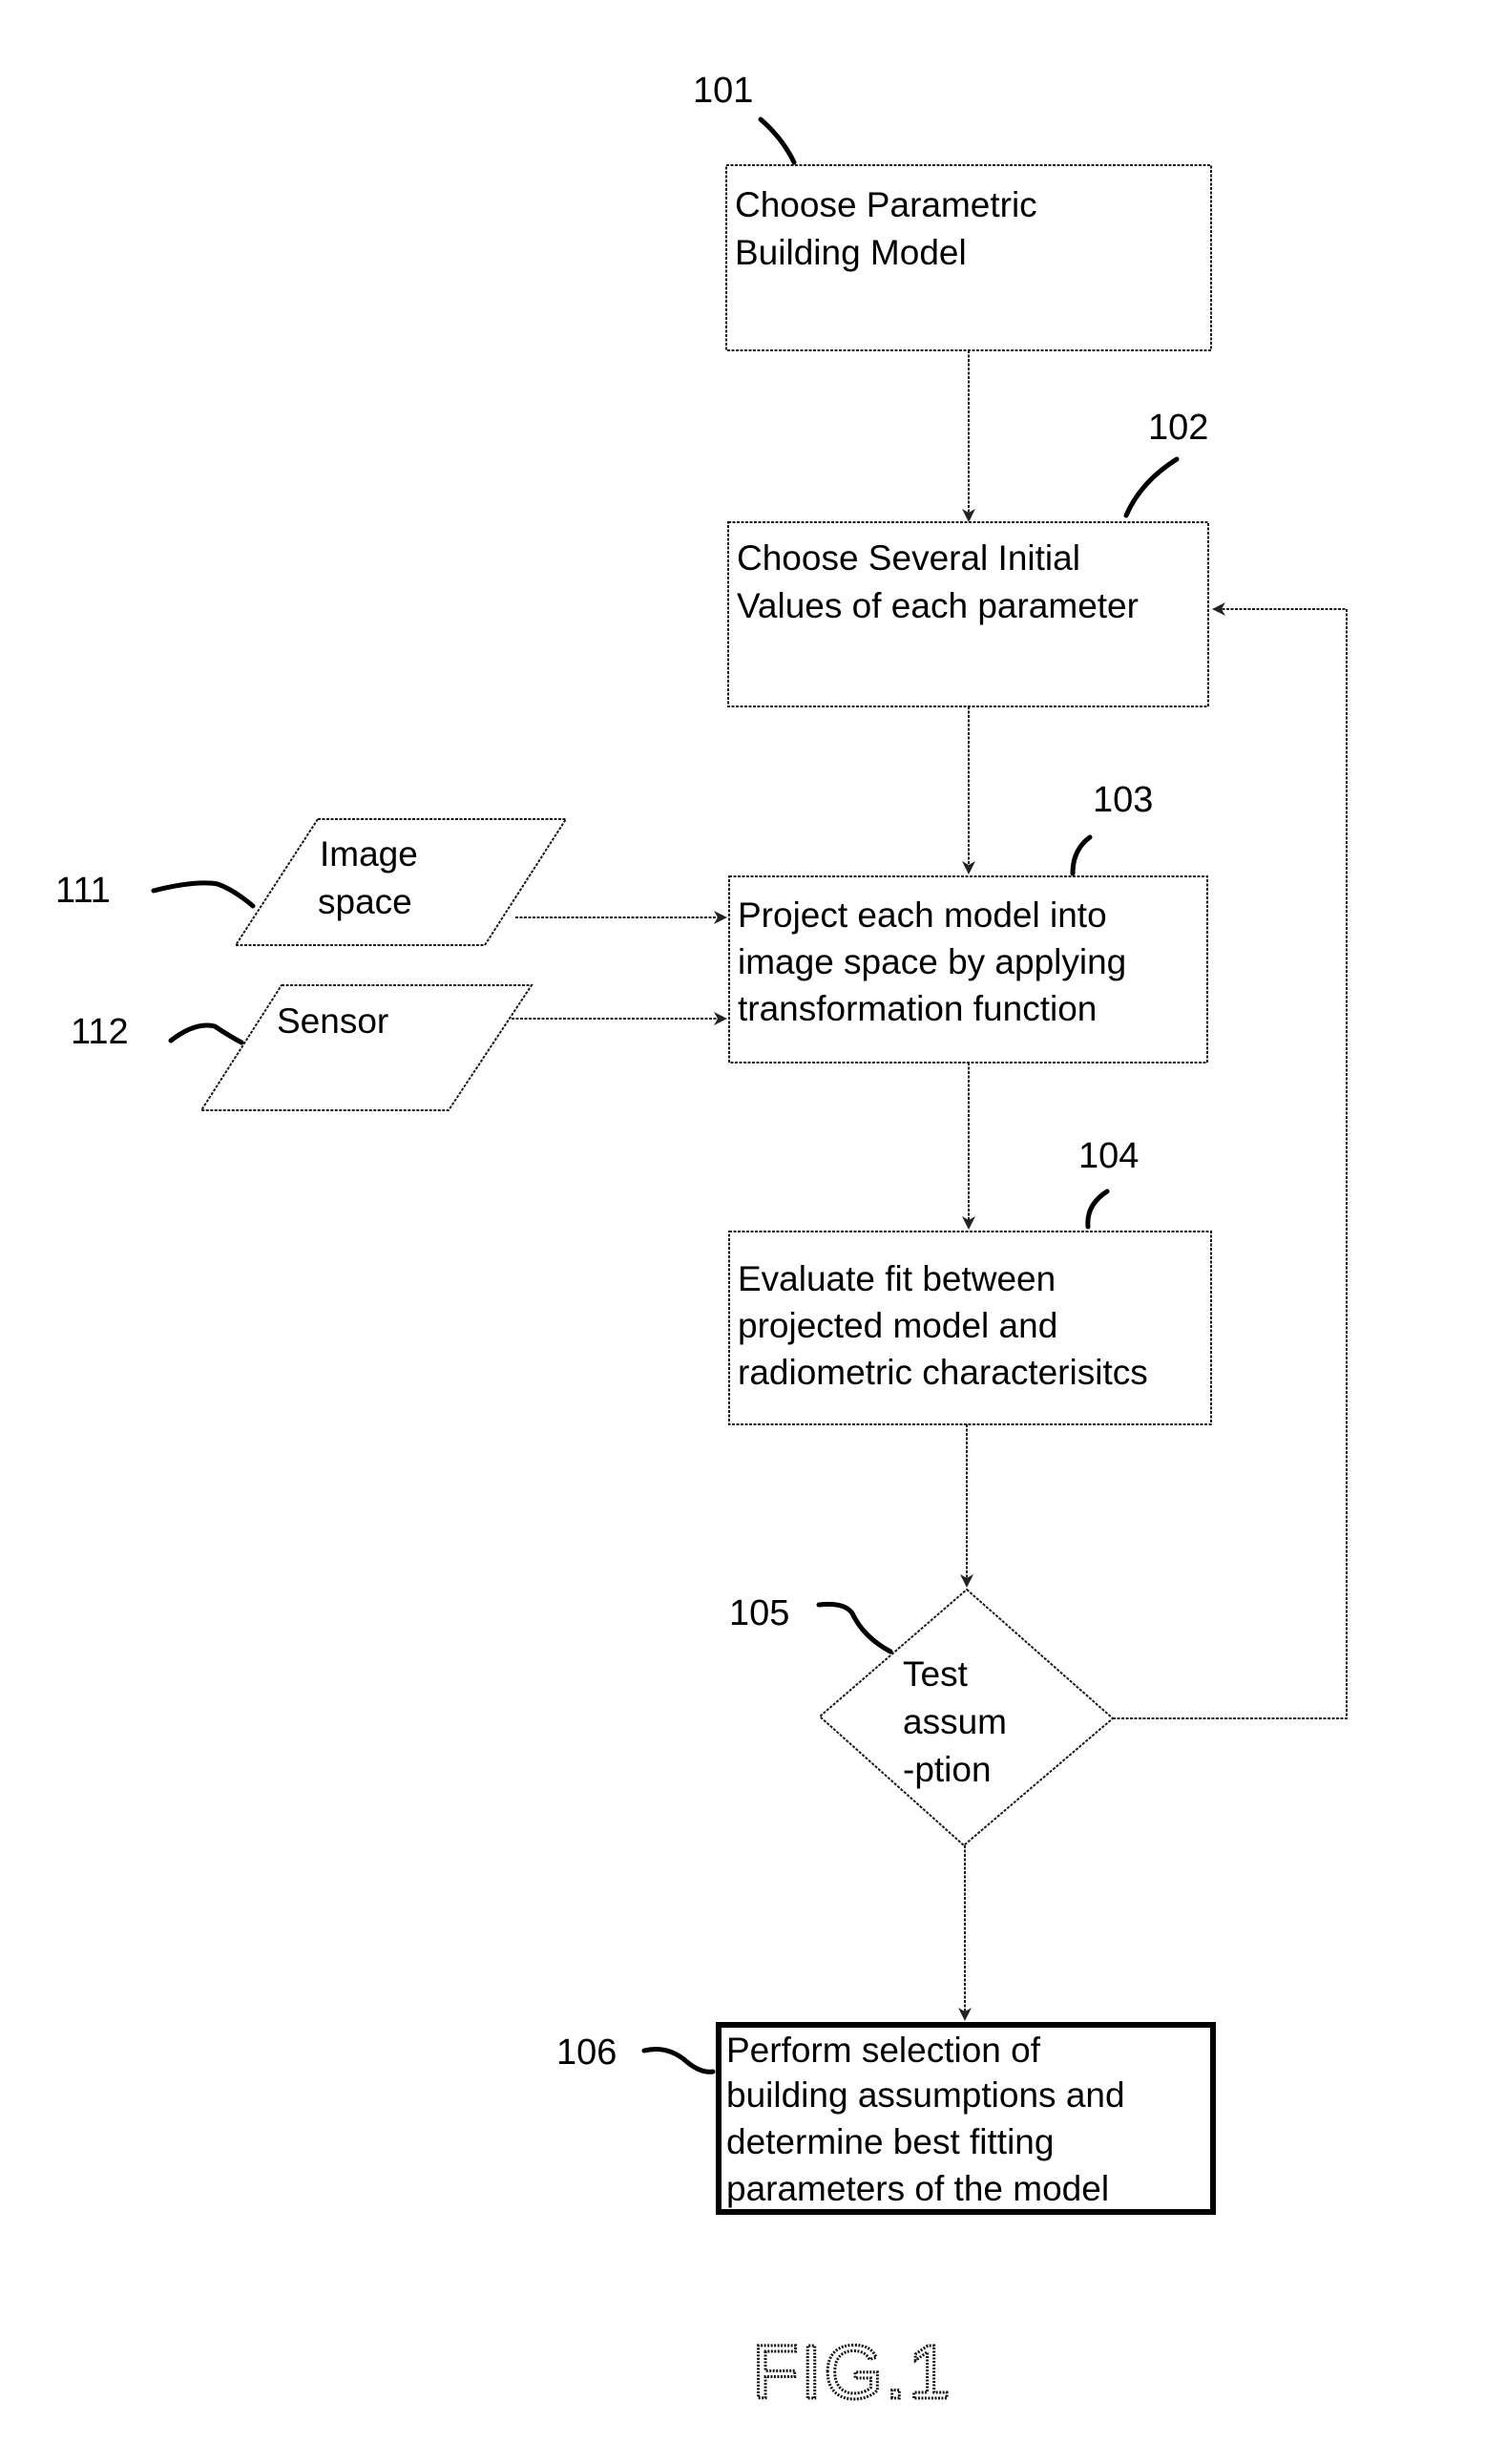 This screenshot has height=2464, width=1485. I want to click on node-111-line-1: Image, so click(369, 854).